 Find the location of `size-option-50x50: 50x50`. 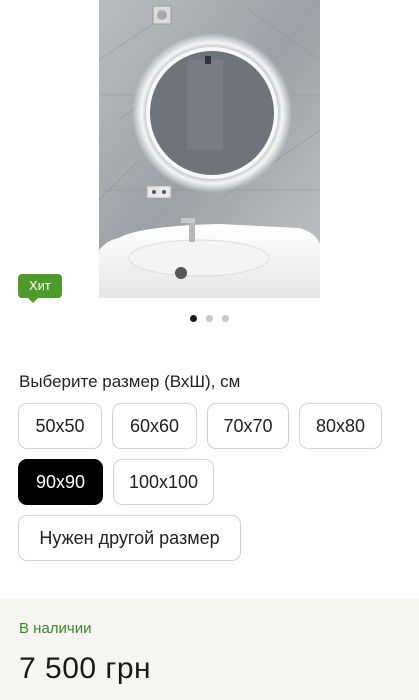

size-option-50x50: 50x50 is located at coordinates (60, 426).